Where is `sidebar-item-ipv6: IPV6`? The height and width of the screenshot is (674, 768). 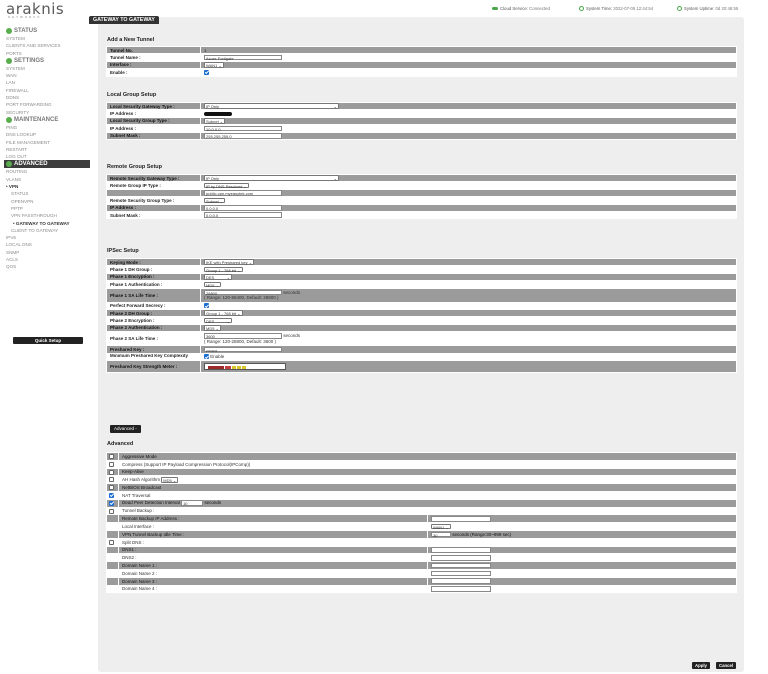 sidebar-item-ipv6: IPV6 is located at coordinates (49, 237).